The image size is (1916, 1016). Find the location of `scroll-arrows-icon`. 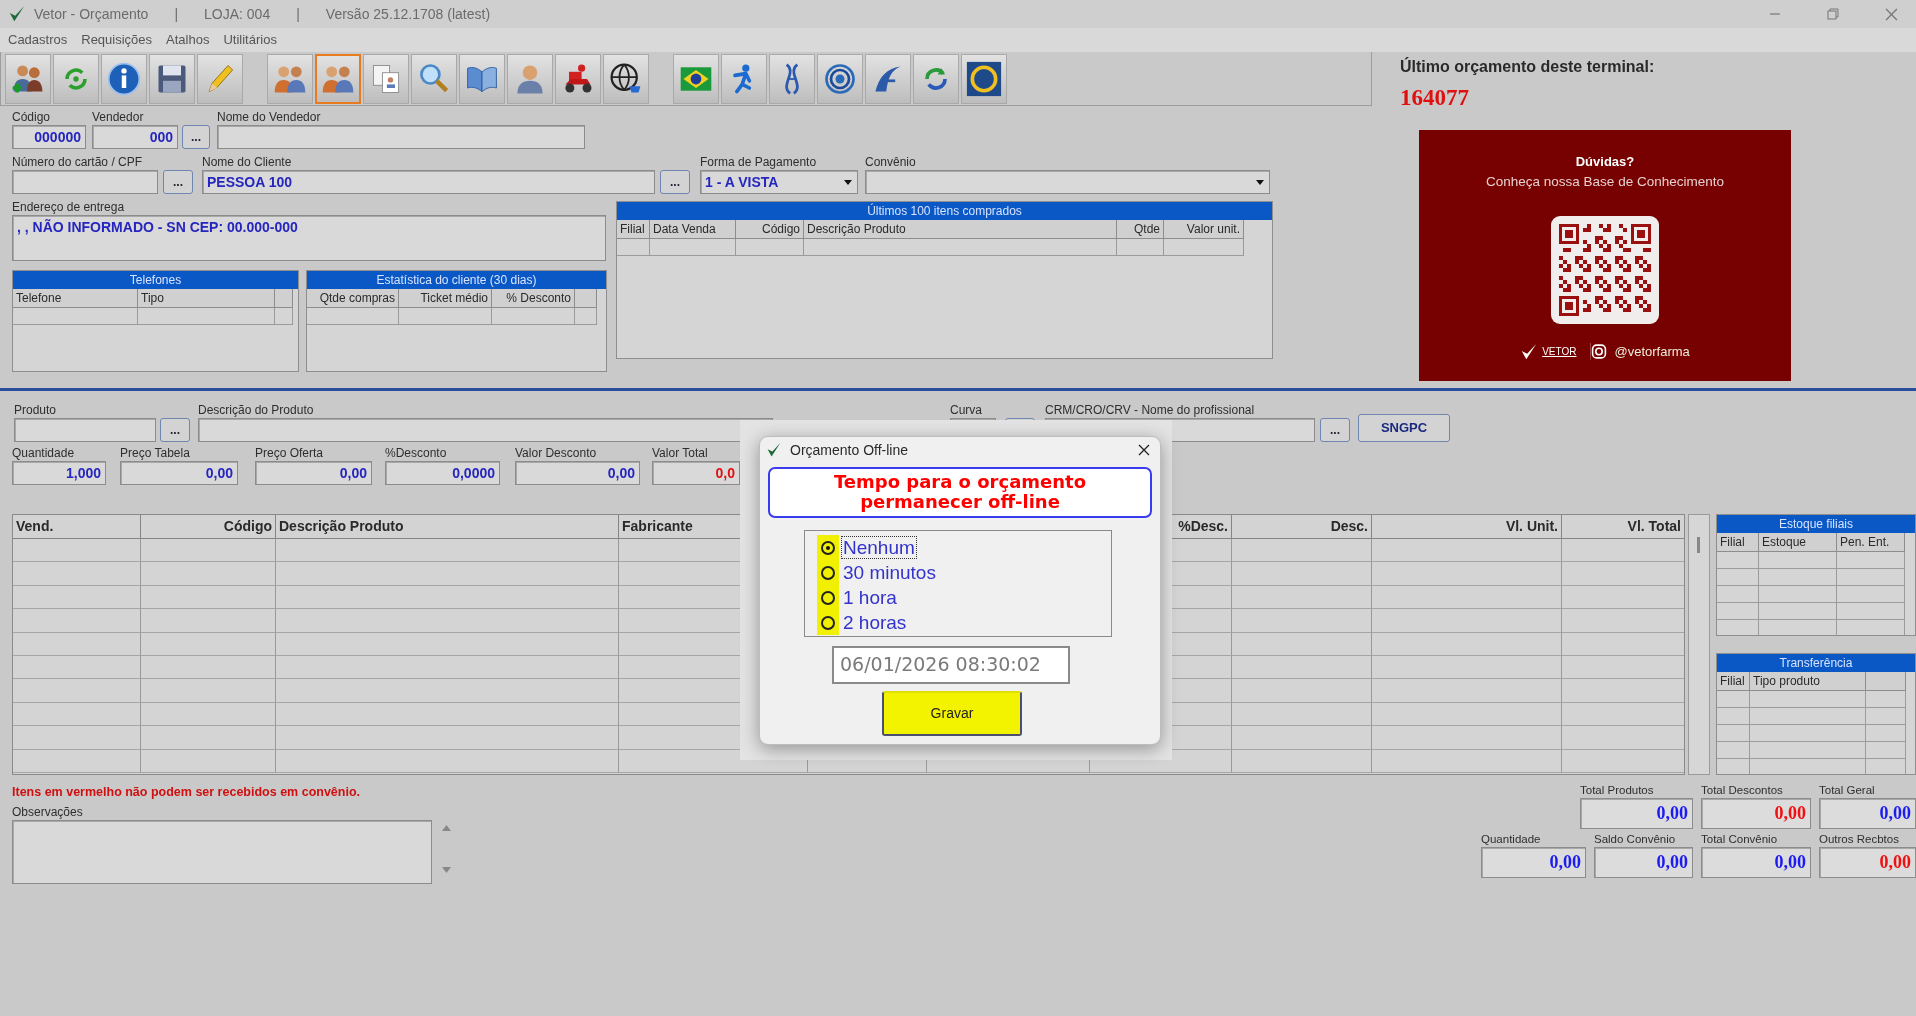

scroll-arrows-icon is located at coordinates (446, 848).